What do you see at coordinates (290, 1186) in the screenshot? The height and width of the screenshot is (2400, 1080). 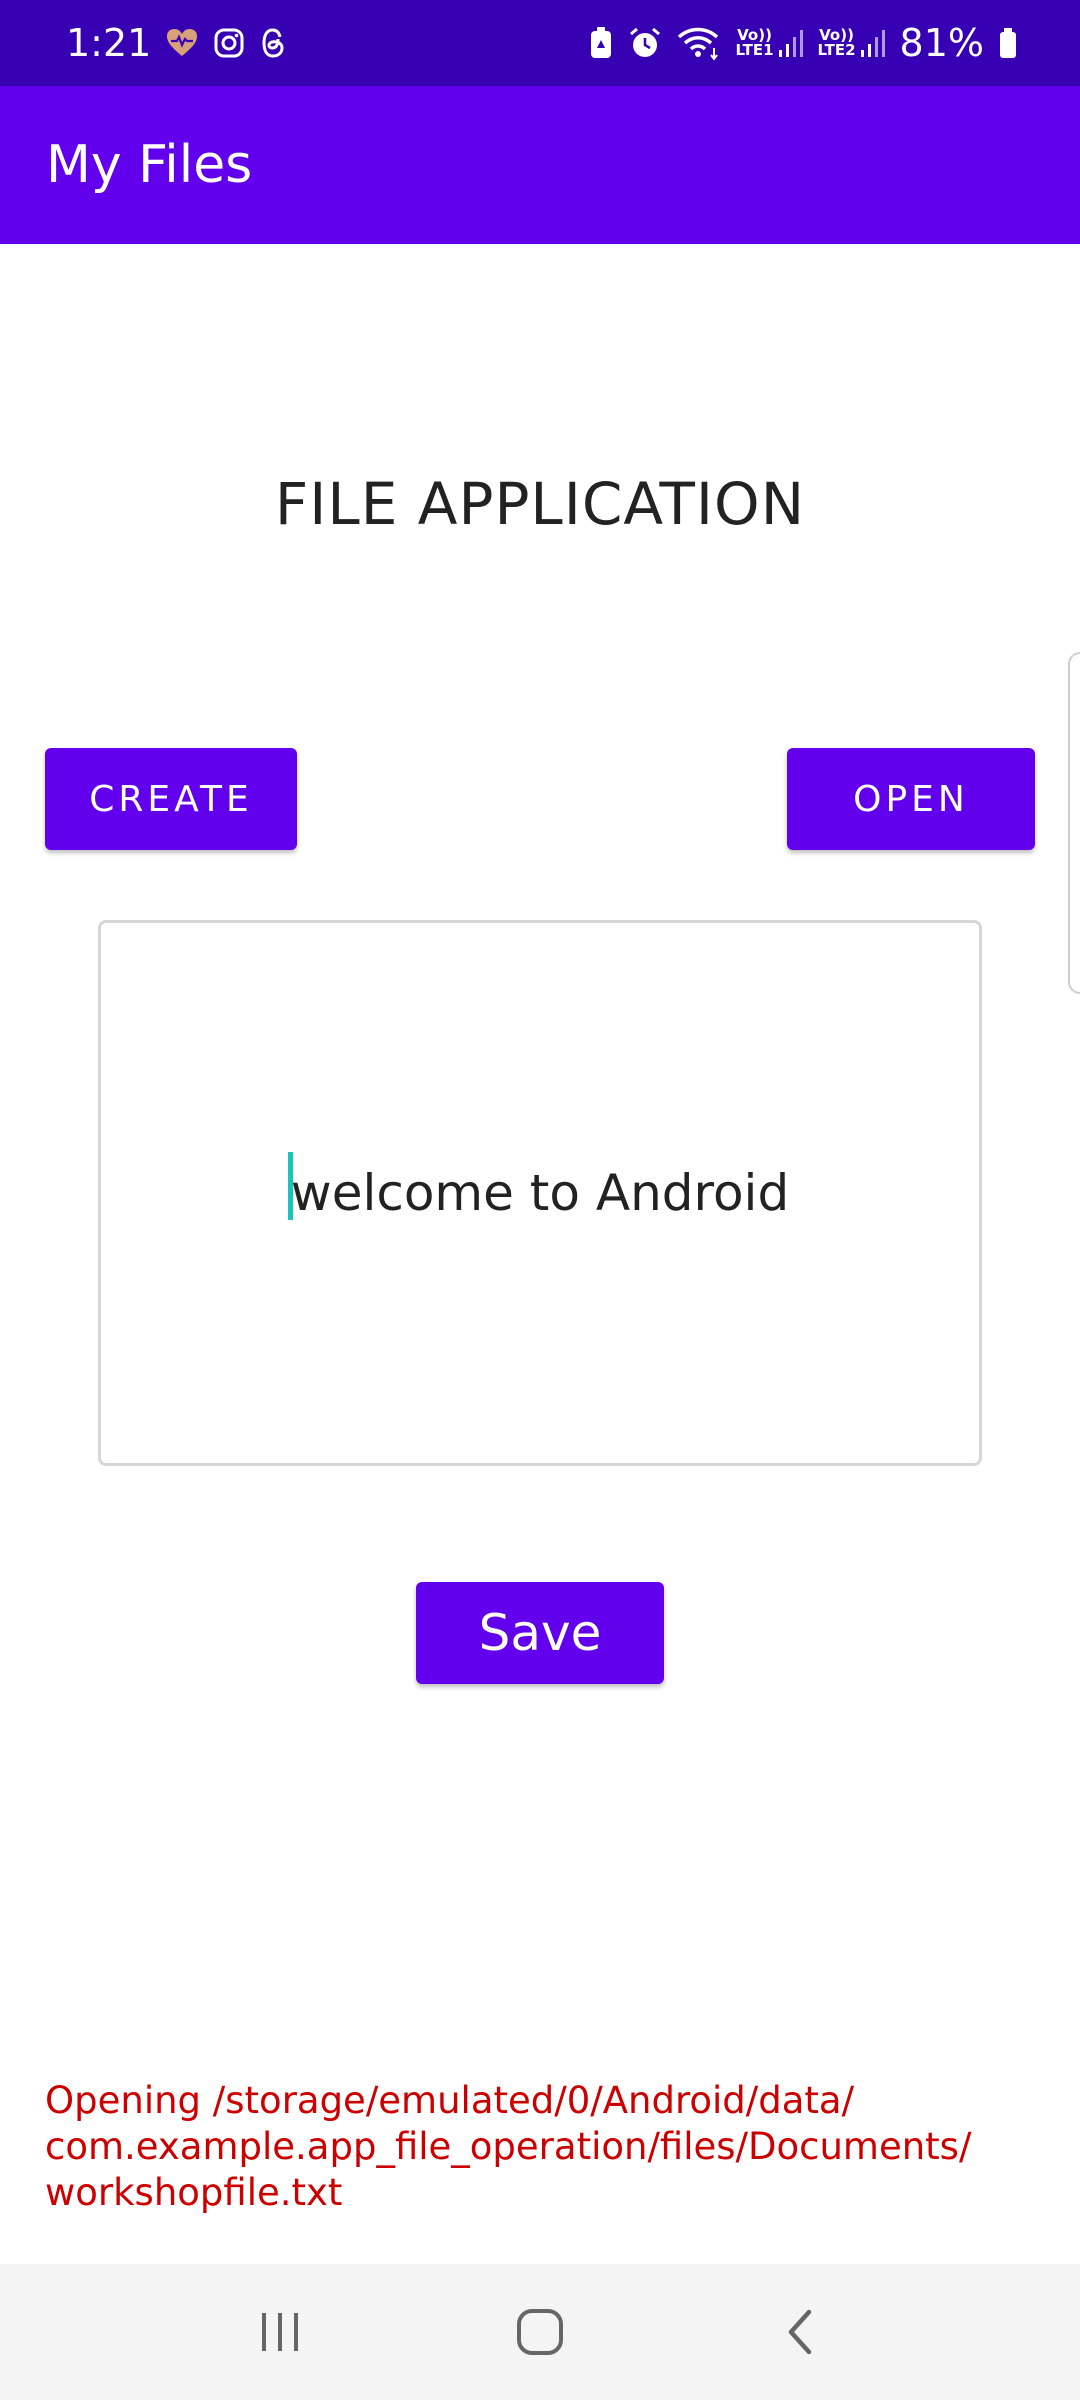 I see `text-cursor` at bounding box center [290, 1186].